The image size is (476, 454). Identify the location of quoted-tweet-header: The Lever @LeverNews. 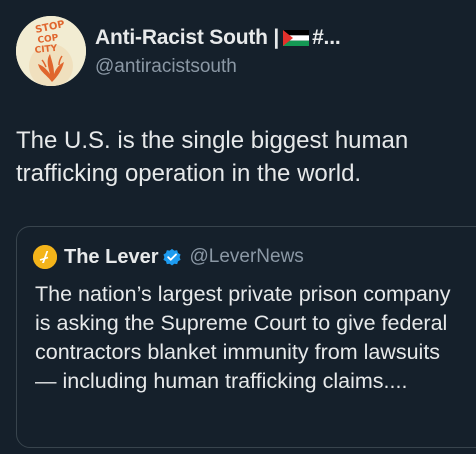
(168, 257).